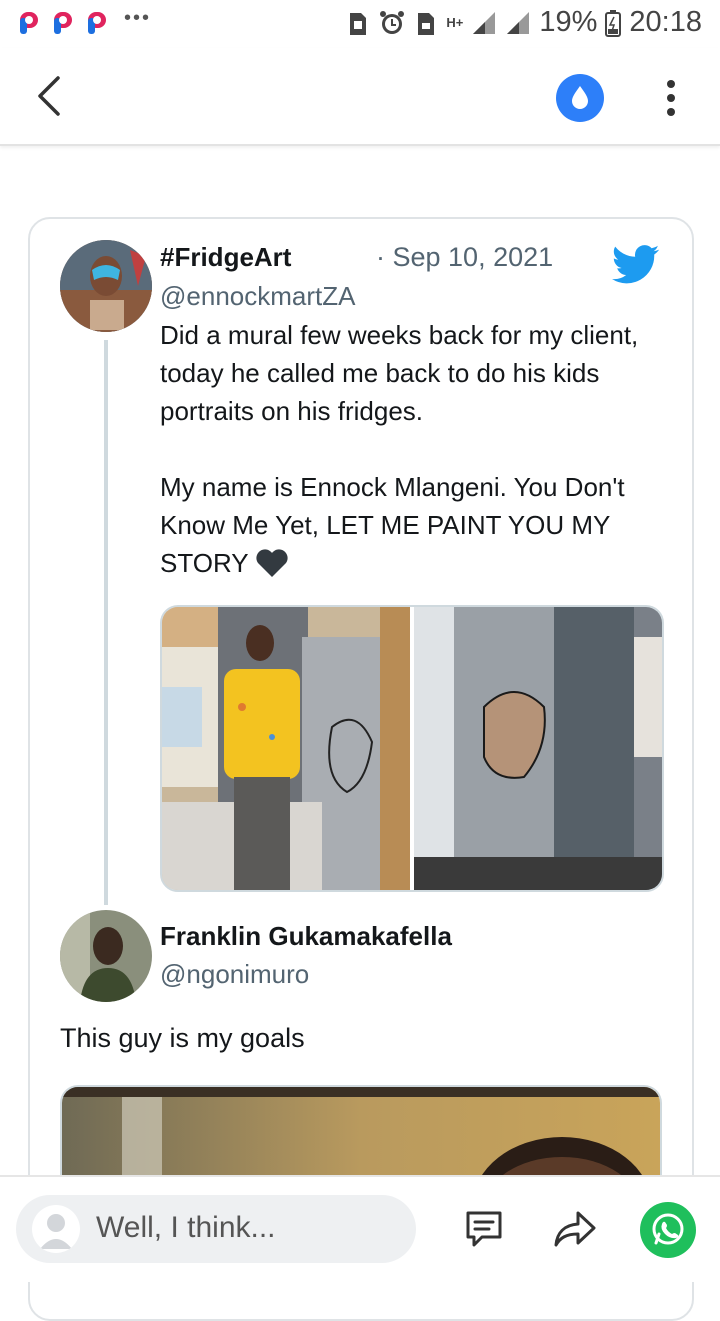  I want to click on app-bar, so click(360, 97).